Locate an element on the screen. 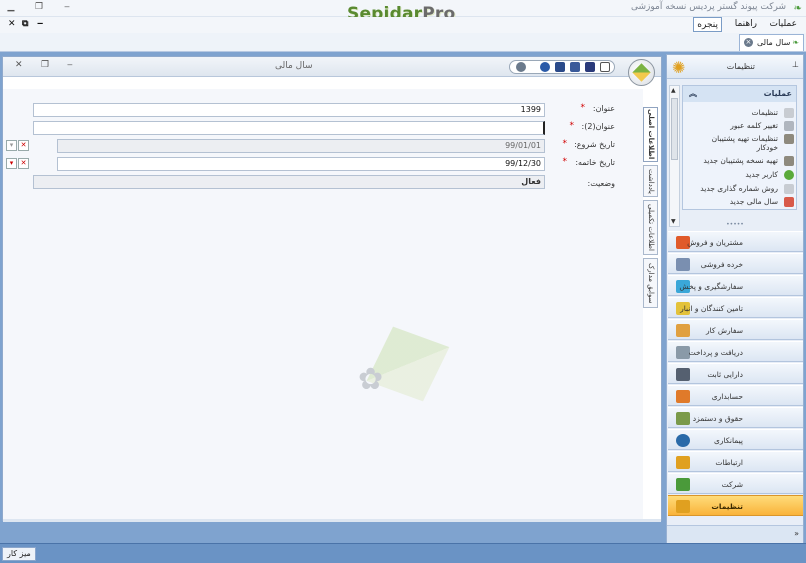  ops-scrollbar: ▲ ▼ is located at coordinates (674, 156).